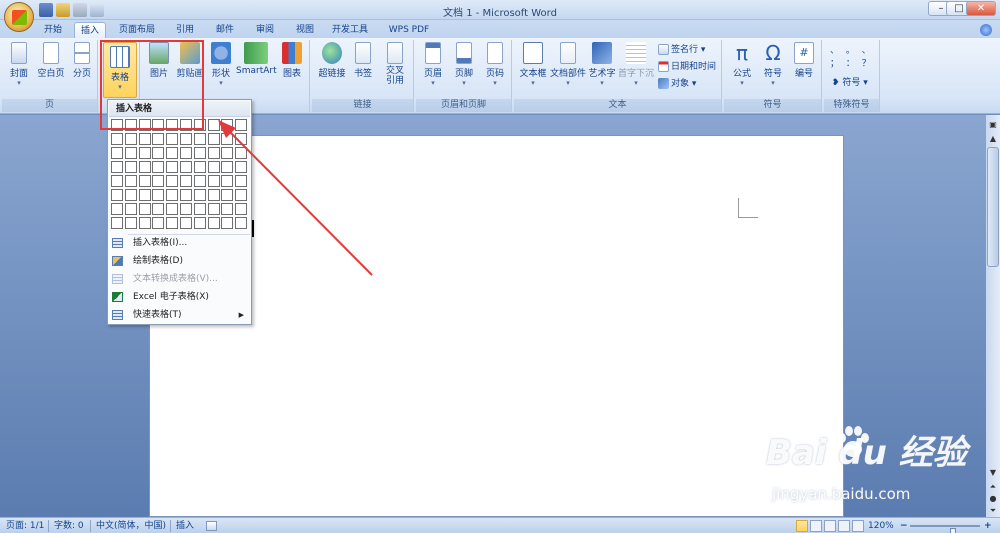 The height and width of the screenshot is (533, 1000). What do you see at coordinates (993, 511) in the screenshot?
I see `next-page-icon: ⏷` at bounding box center [993, 511].